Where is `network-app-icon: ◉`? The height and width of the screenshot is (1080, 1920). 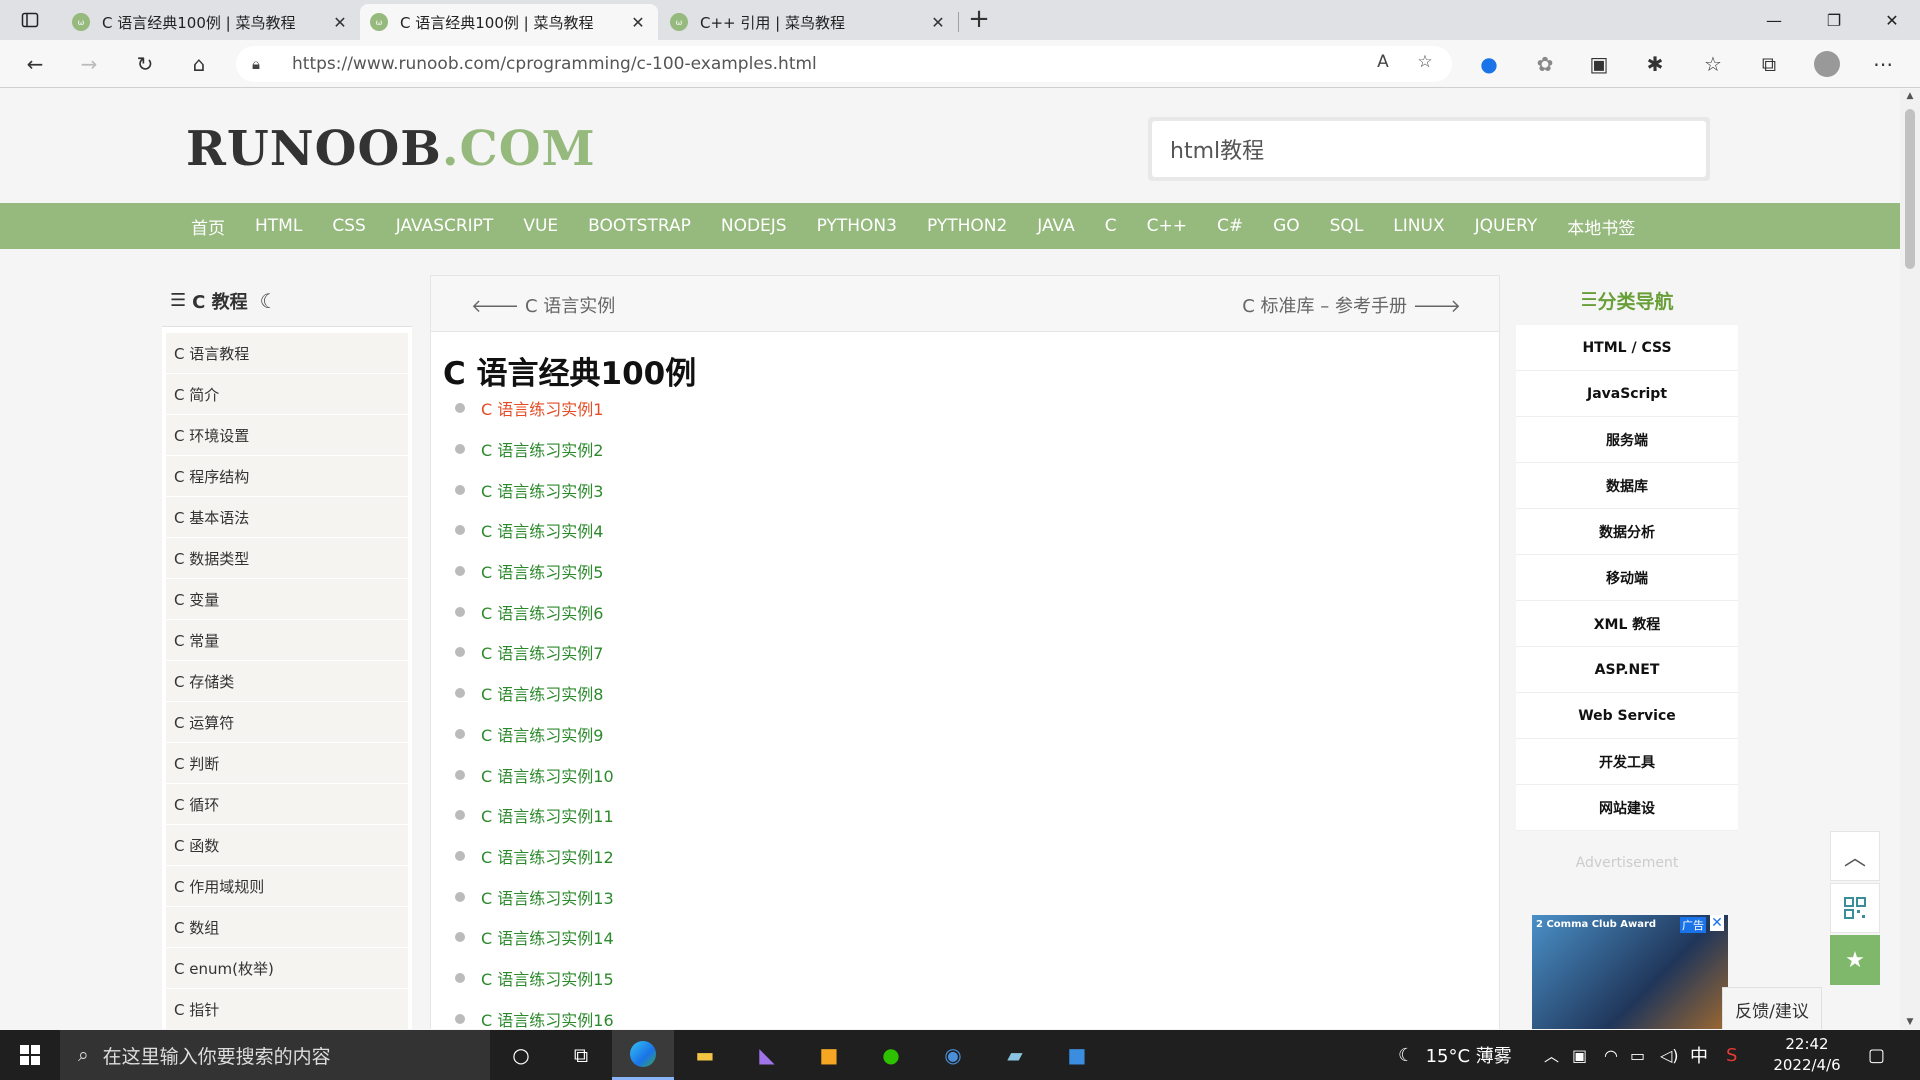 network-app-icon: ◉ is located at coordinates (953, 1055).